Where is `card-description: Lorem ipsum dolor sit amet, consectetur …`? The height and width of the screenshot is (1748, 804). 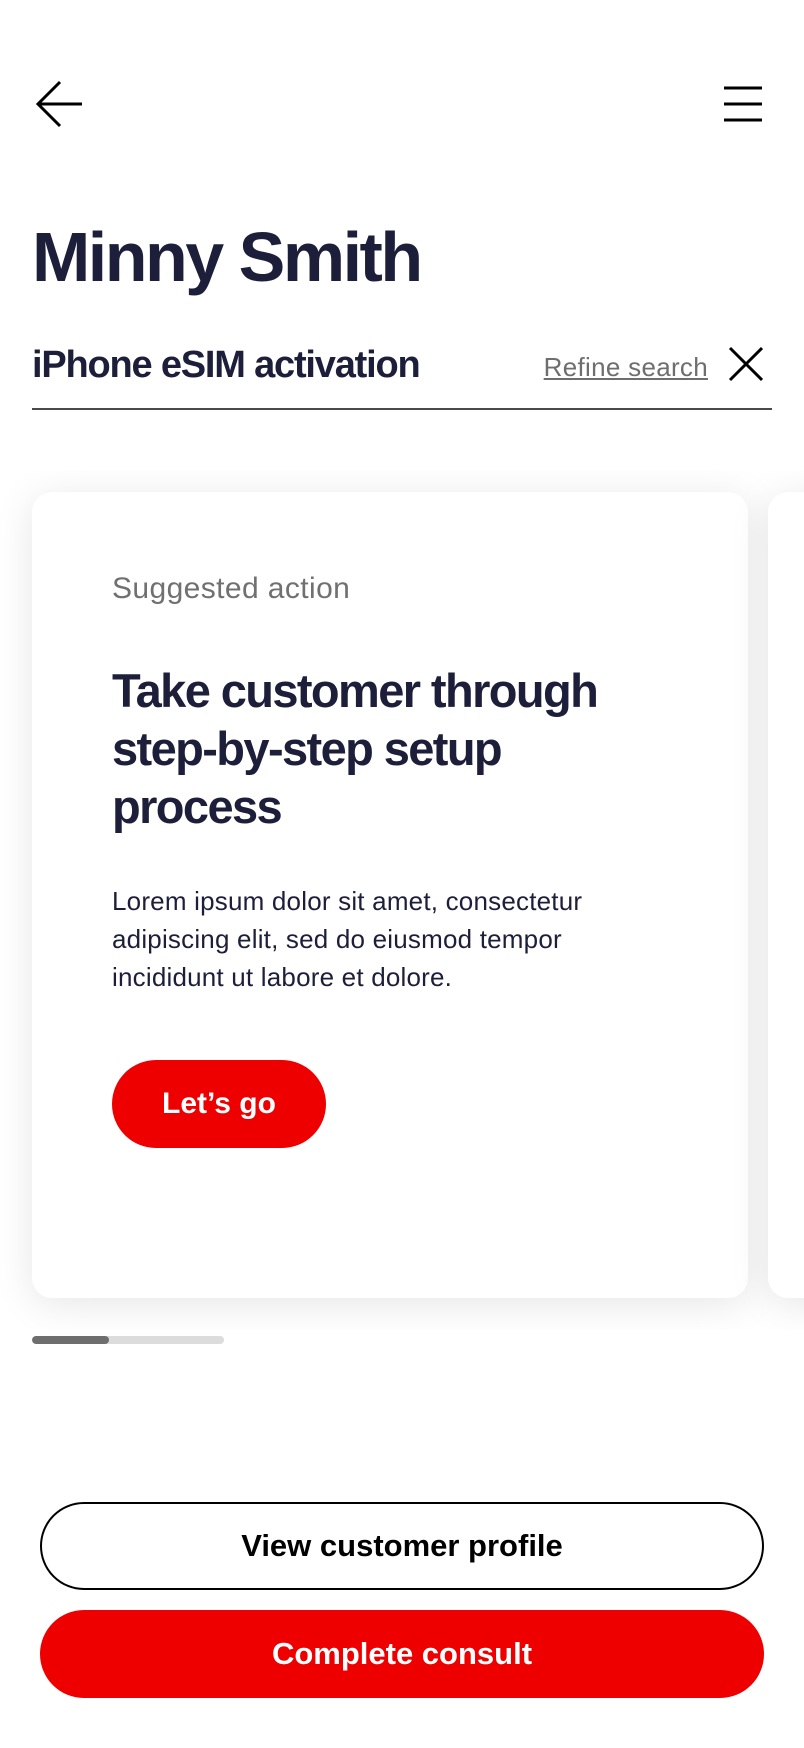 card-description: Lorem ipsum dolor sit amet, consectetur … is located at coordinates (347, 939).